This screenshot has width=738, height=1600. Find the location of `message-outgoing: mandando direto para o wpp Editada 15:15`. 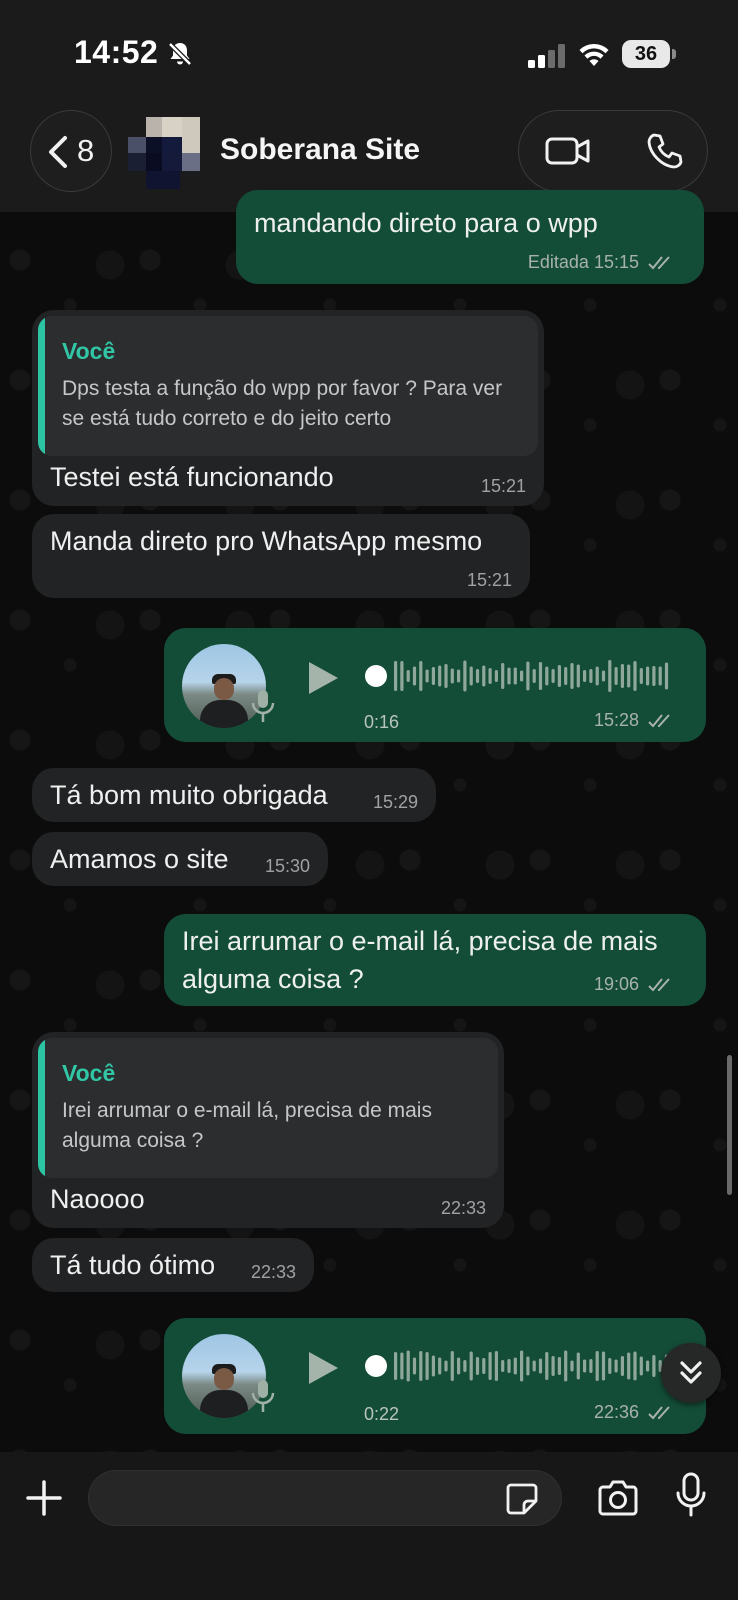

message-outgoing: mandando direto para o wpp Editada 15:15 is located at coordinates (470, 237).